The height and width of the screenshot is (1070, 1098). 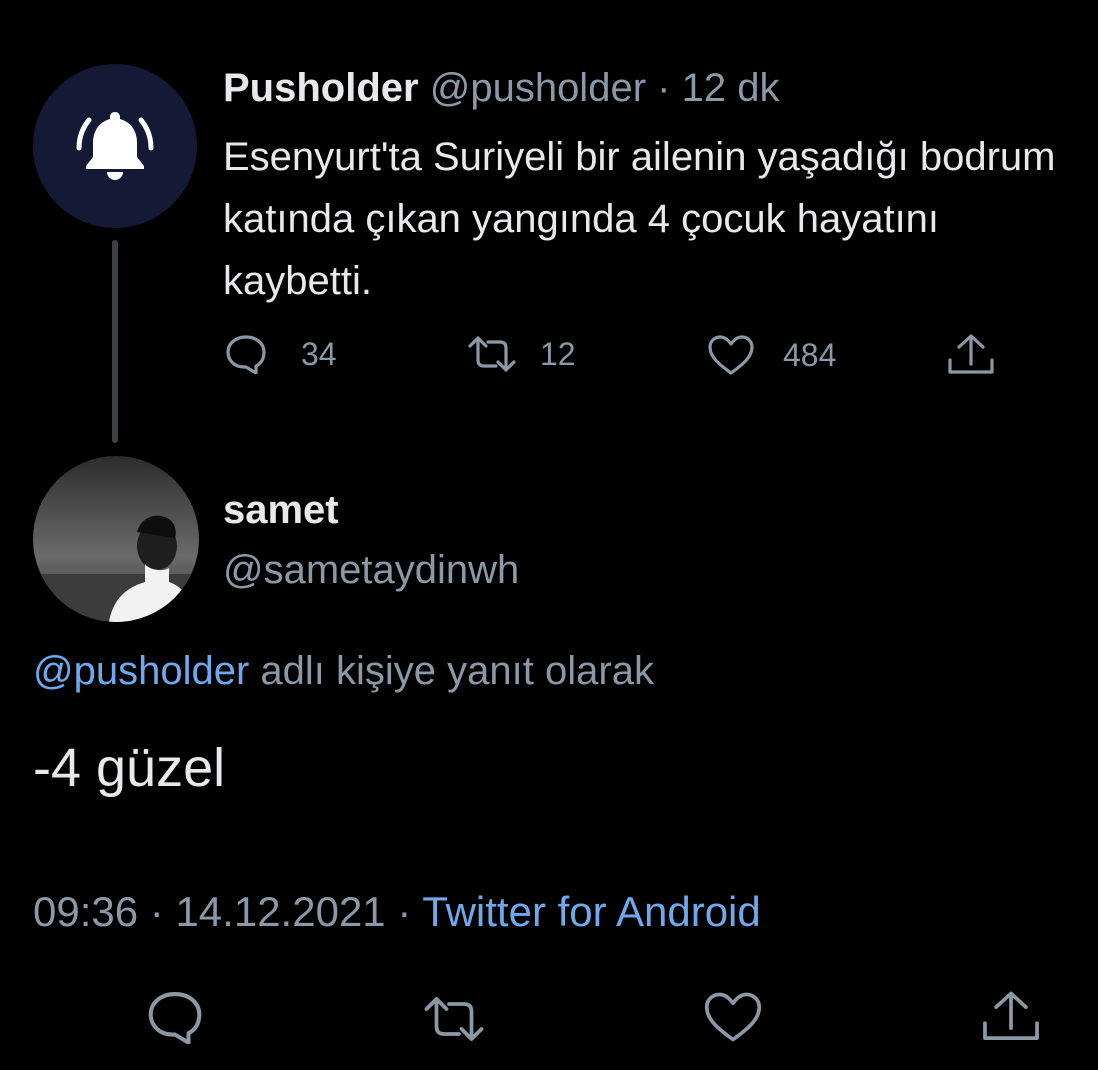 I want to click on profile-photo, so click(x=116, y=539).